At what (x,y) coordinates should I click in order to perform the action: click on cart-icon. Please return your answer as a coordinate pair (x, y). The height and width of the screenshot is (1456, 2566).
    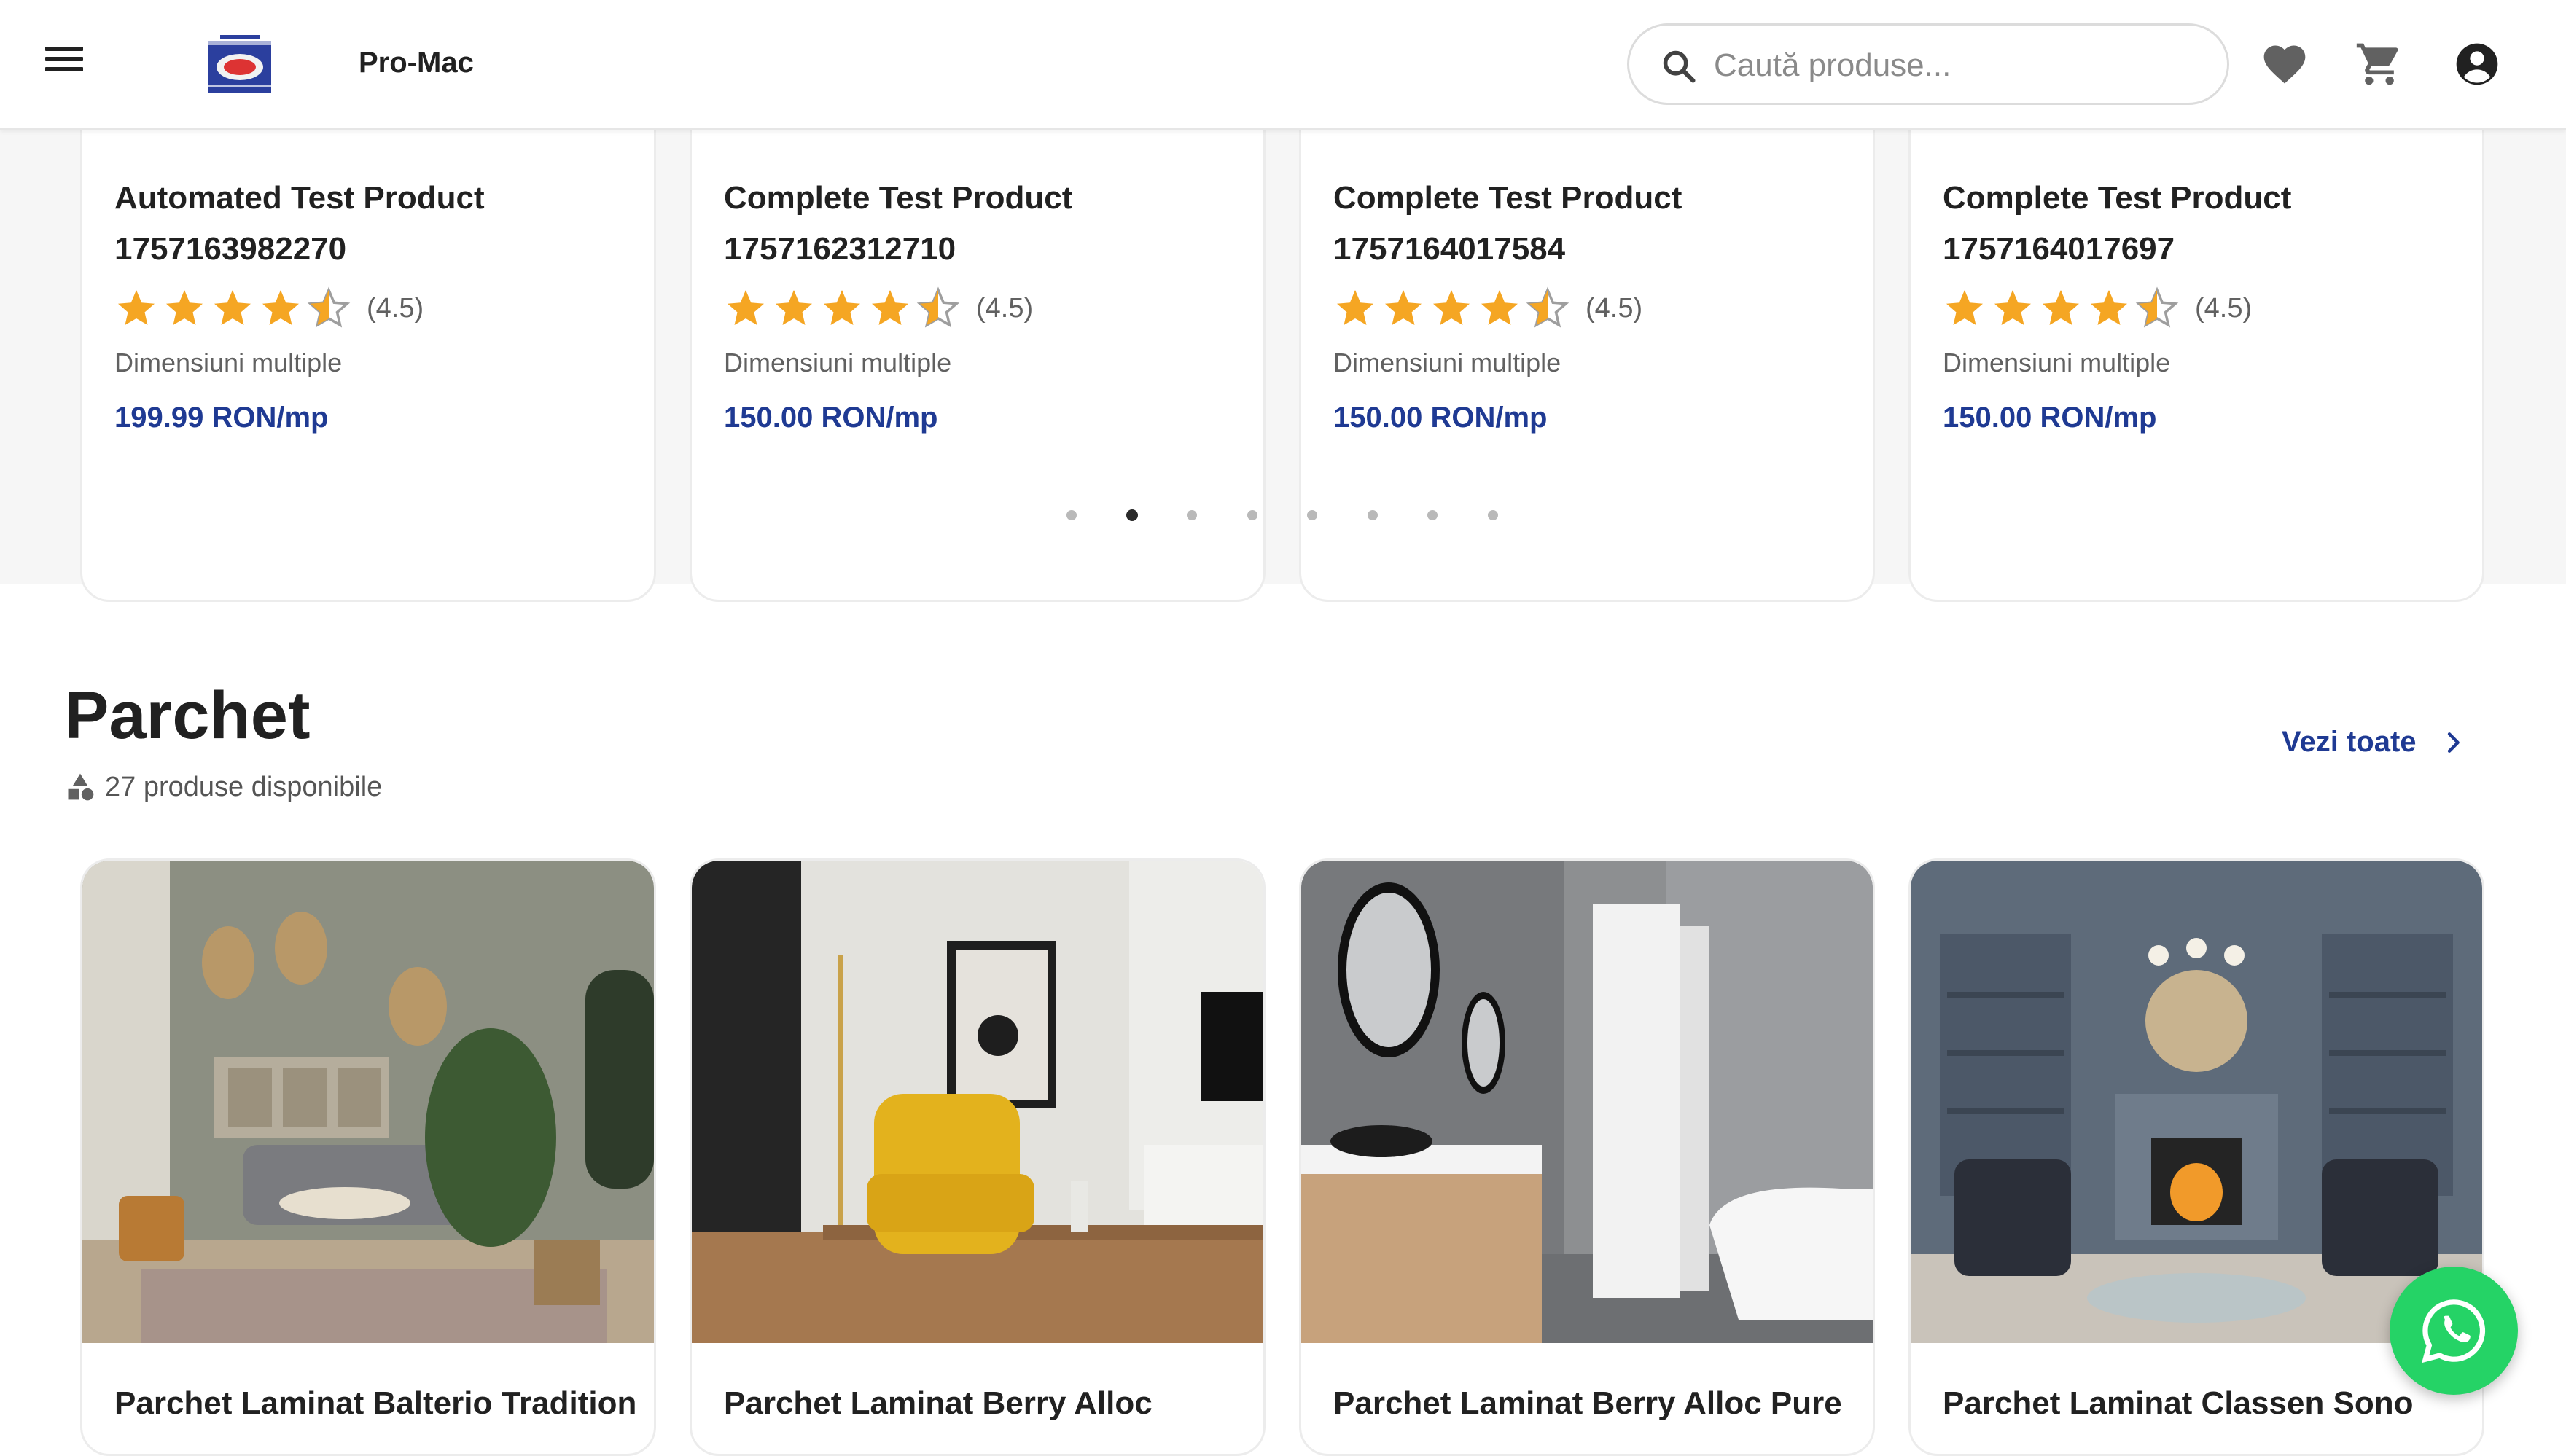
    Looking at the image, I should click on (2379, 64).